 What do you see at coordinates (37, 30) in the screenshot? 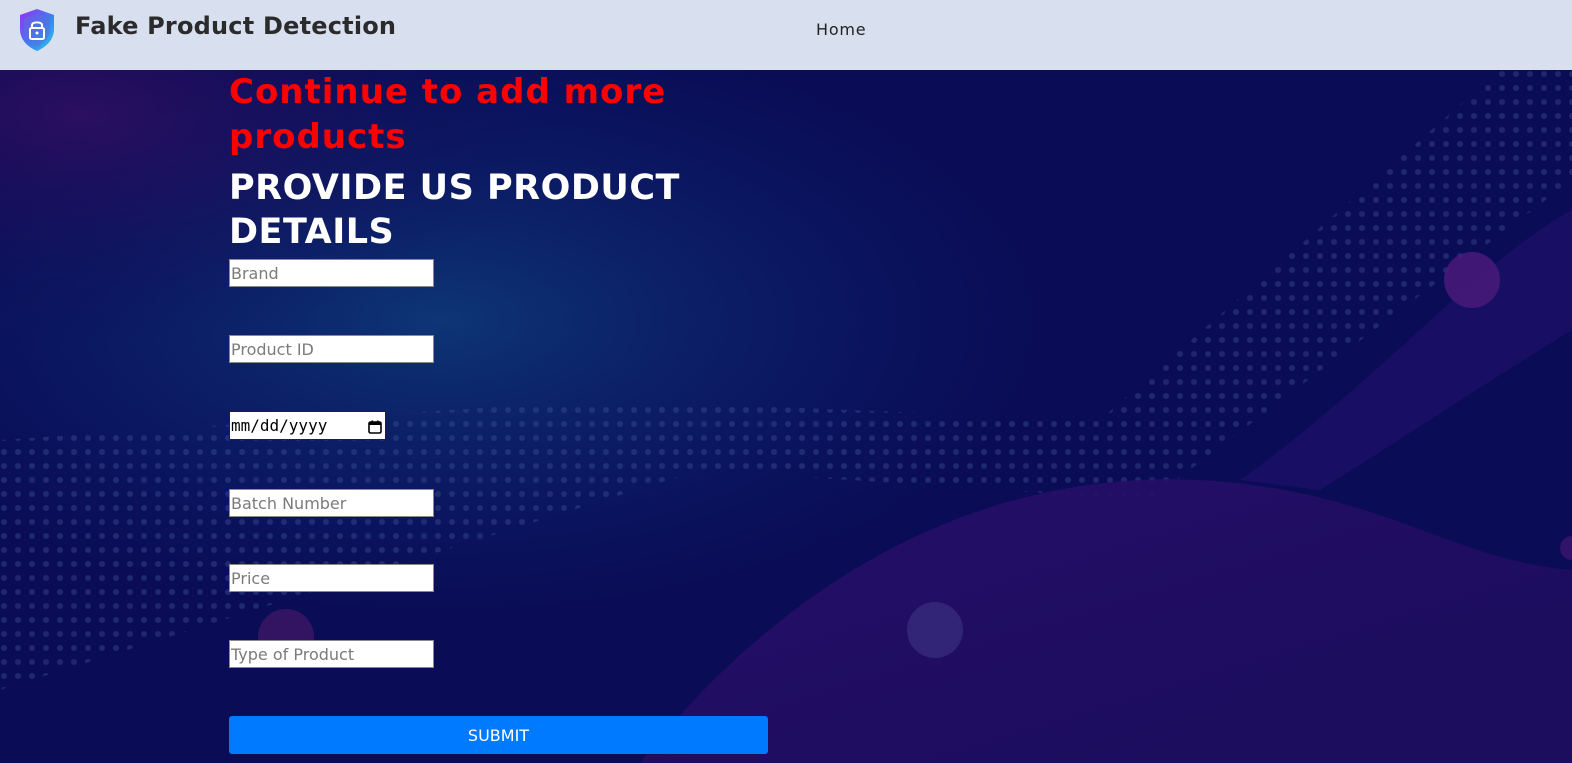
I see `shield-lock-icon` at bounding box center [37, 30].